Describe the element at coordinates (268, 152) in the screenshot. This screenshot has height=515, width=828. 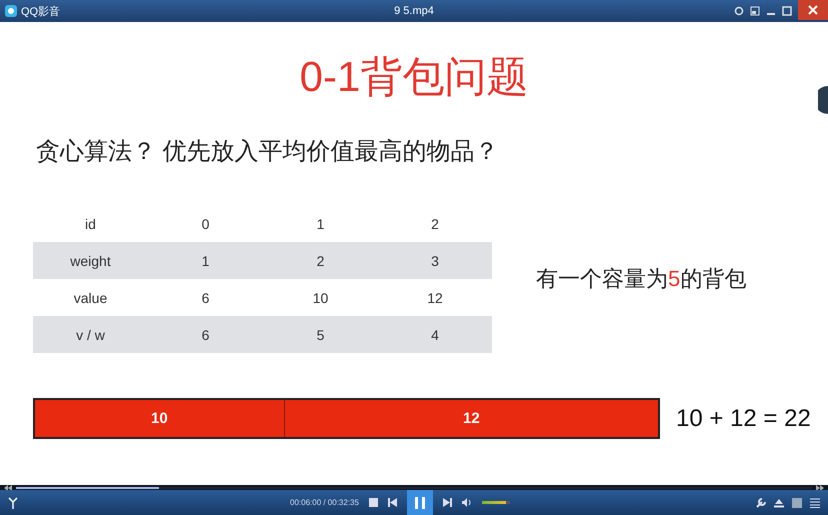
I see `slide-subtitle: 贪心算法？ 优先放入平均价值最高的物品？` at that location.